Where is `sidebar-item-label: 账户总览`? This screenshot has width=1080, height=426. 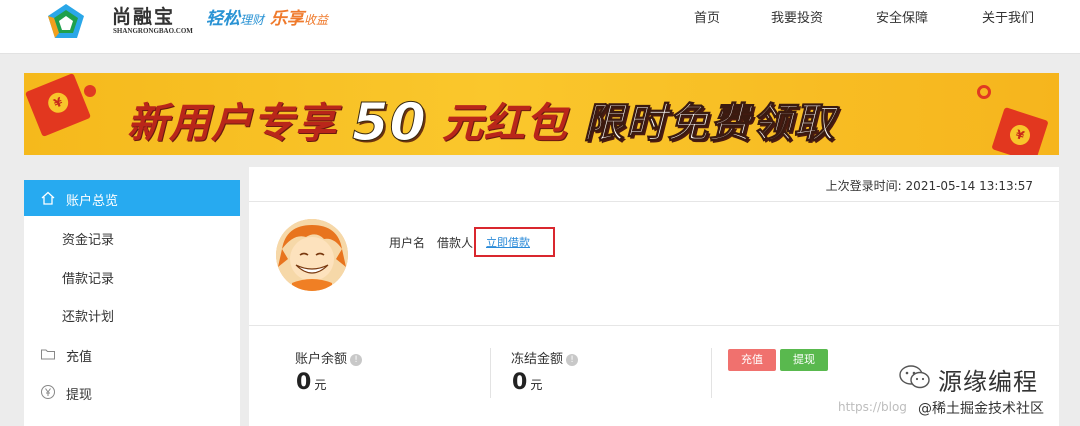
sidebar-item-label: 账户总览 is located at coordinates (92, 201).